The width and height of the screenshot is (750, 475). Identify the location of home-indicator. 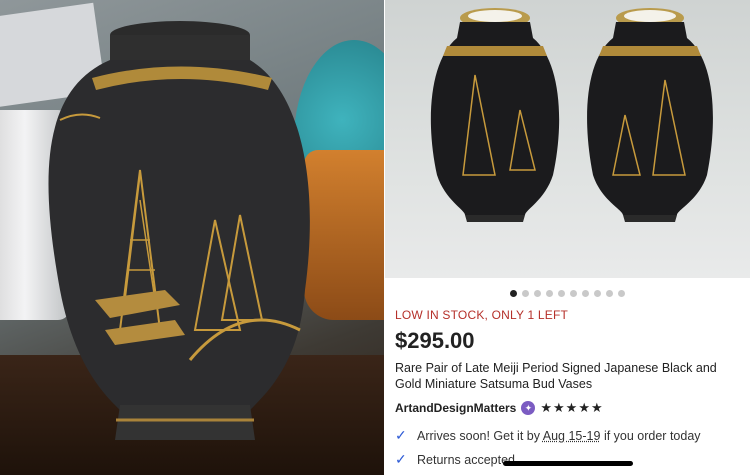
(568, 463).